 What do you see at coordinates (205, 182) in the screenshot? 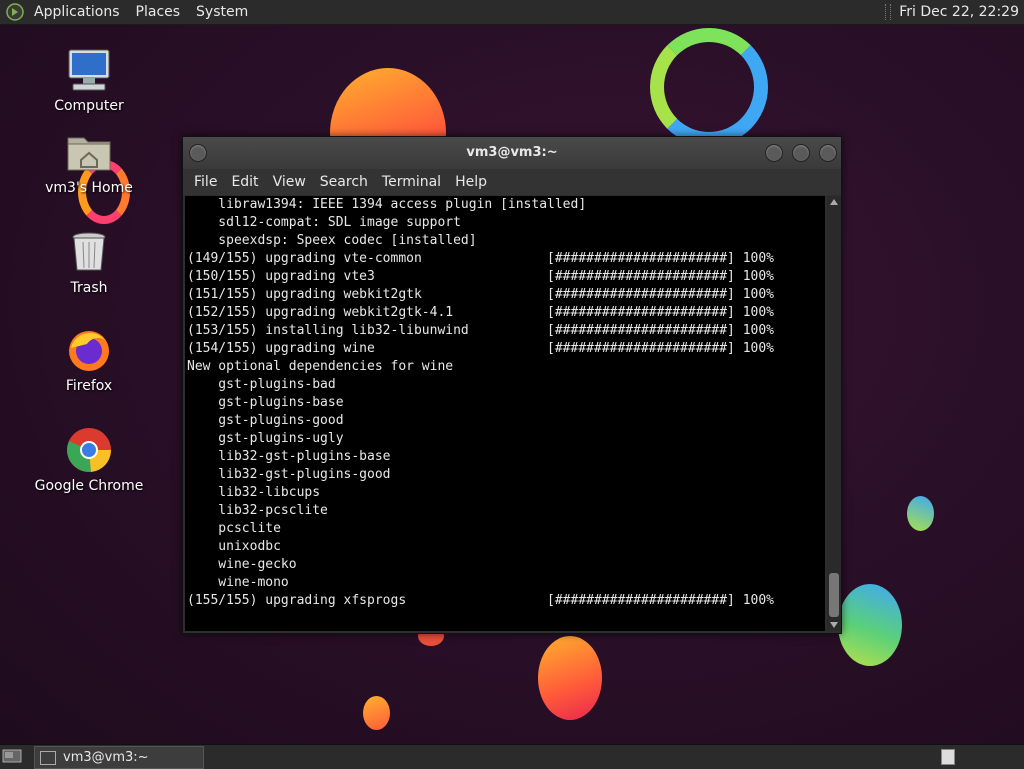
I see `menu-file: File` at bounding box center [205, 182].